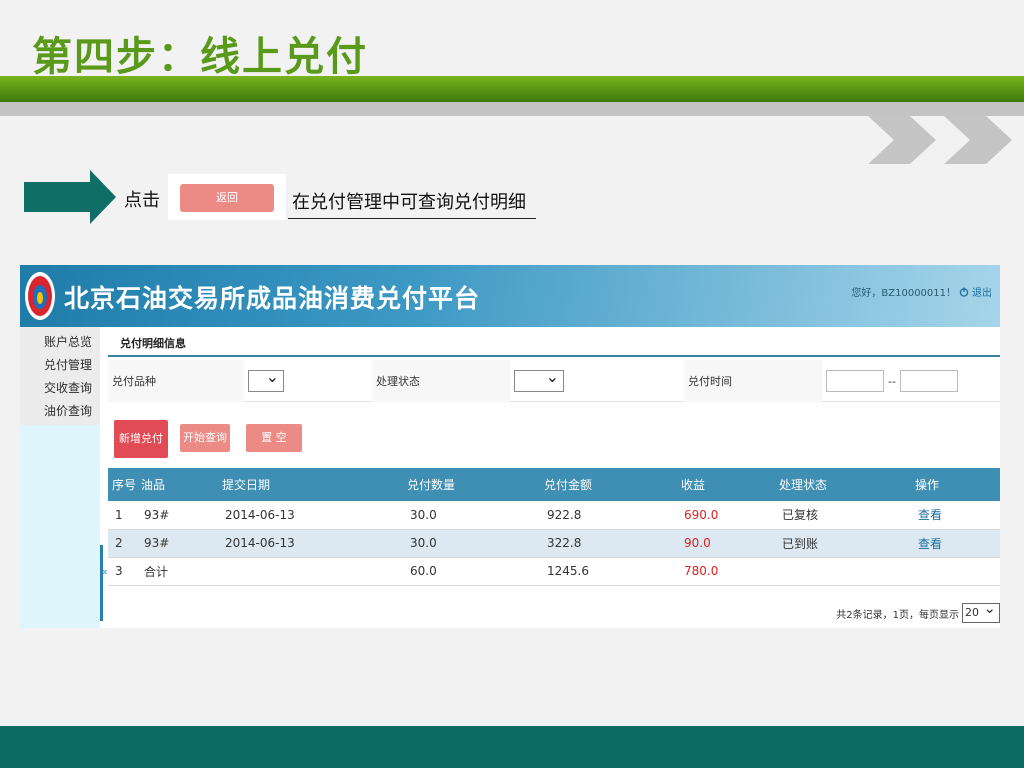  I want to click on pagination-summary: 共2条记录，1页，每页显示, so click(897, 615).